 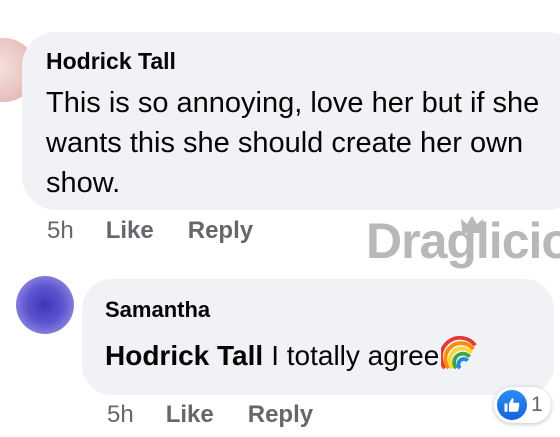 What do you see at coordinates (45, 305) in the screenshot?
I see `avatar` at bounding box center [45, 305].